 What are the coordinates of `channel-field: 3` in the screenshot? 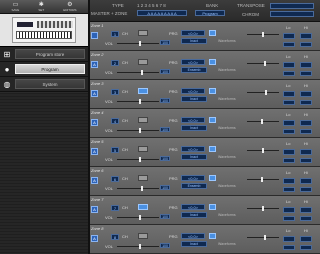 It's located at (115, 92).